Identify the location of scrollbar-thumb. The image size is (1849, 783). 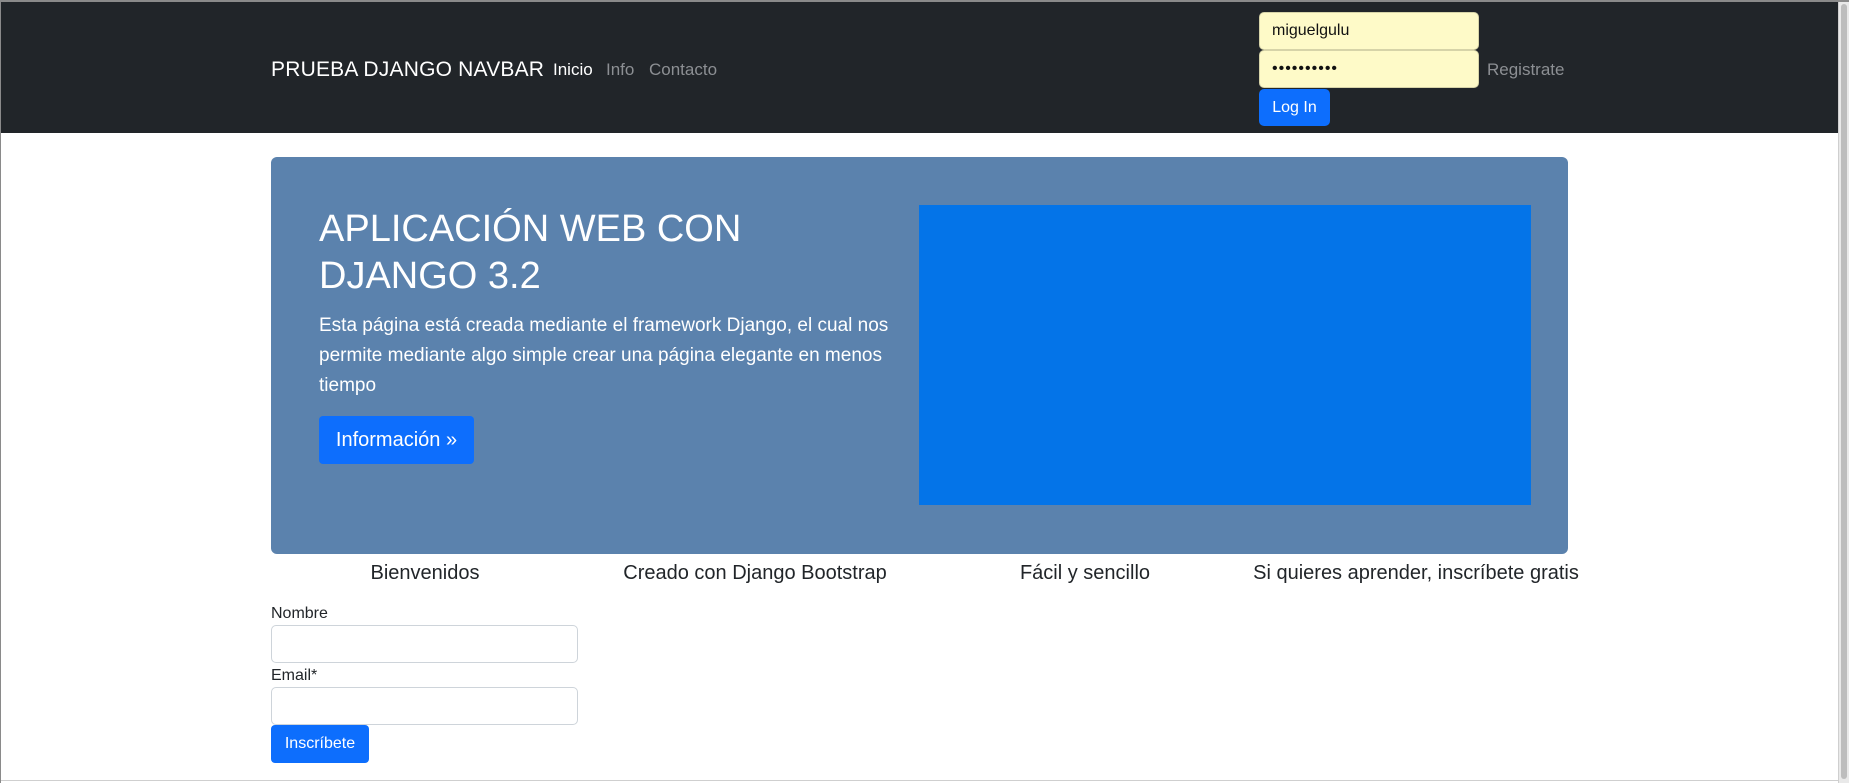
(1844, 391).